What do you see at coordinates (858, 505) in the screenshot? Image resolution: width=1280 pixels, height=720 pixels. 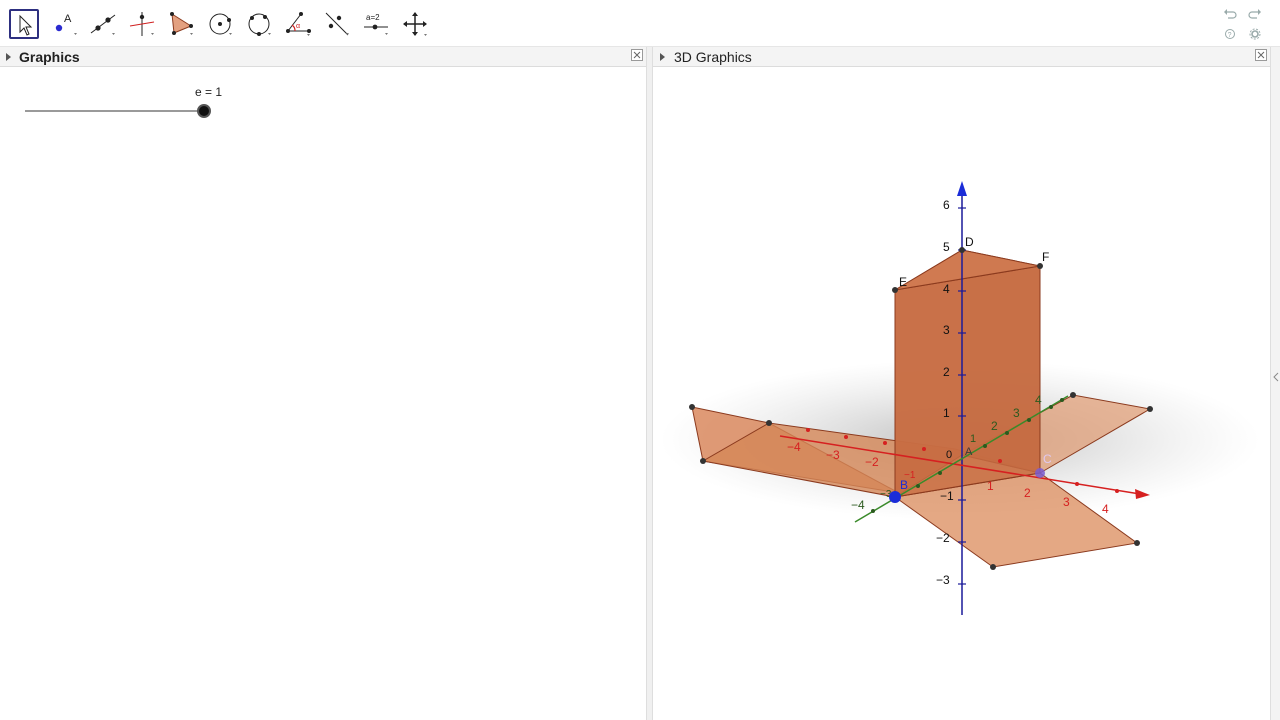 I see `y-tick-label: −4` at bounding box center [858, 505].